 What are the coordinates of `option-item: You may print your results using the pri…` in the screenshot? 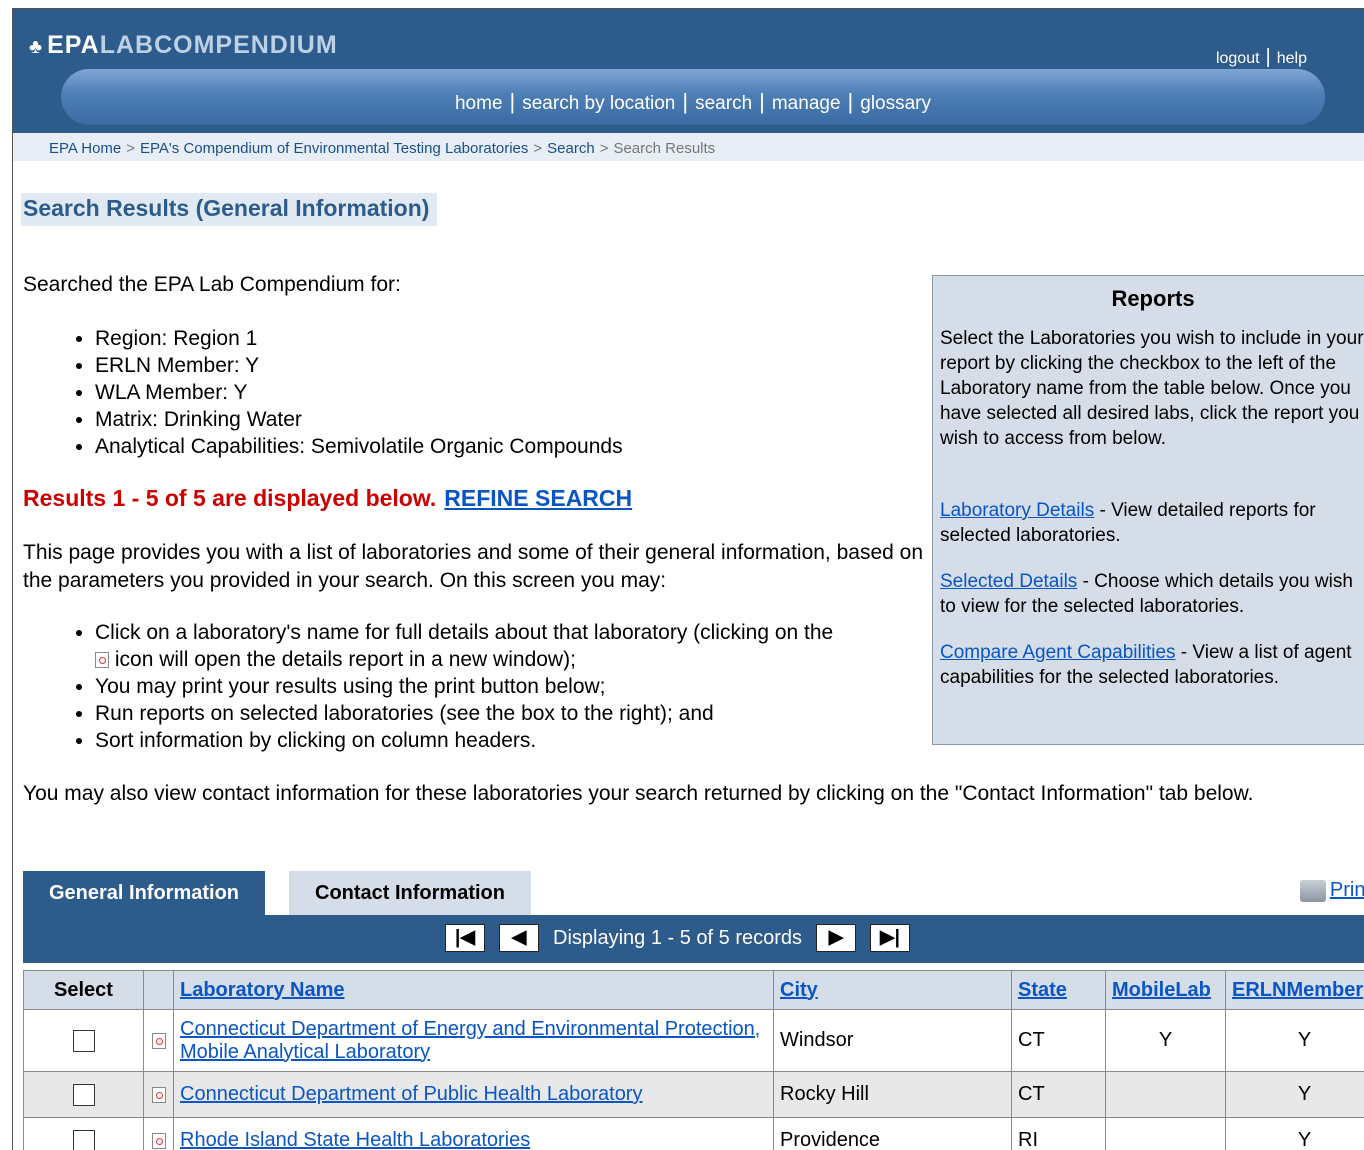 It's located at (535, 686).